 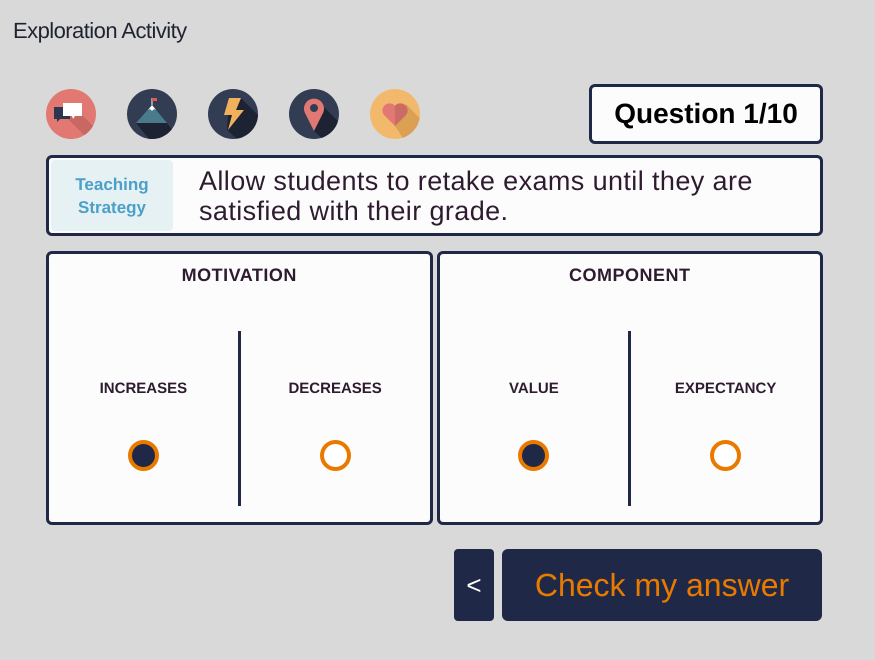 I want to click on option-label: INCREASES, so click(x=144, y=389).